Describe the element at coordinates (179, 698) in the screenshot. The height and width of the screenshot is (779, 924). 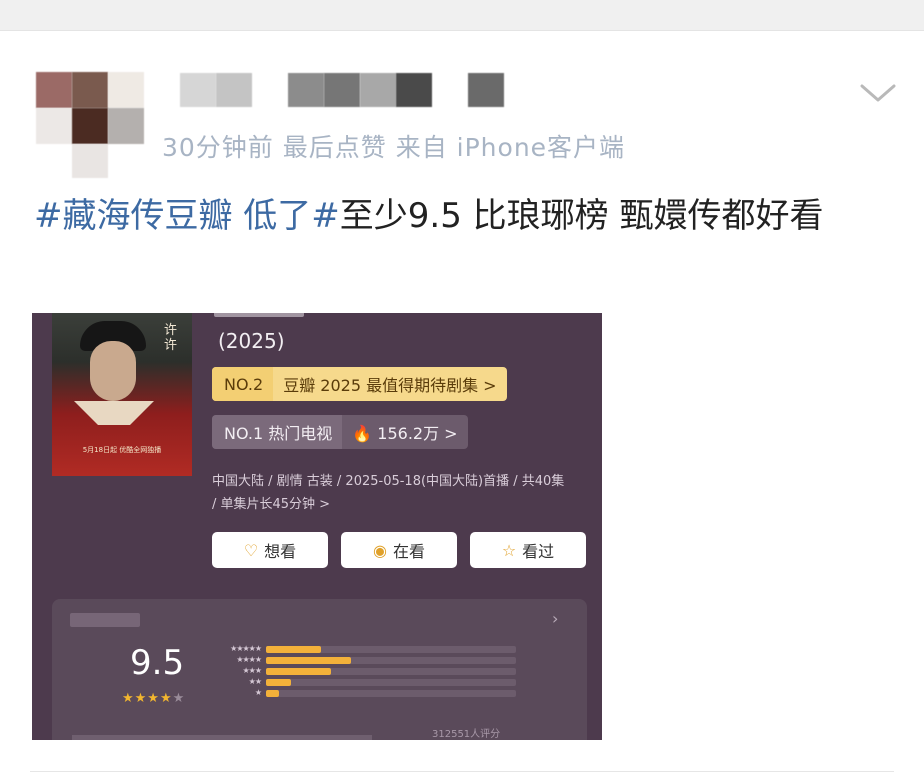
I see `stars-empty: ★` at that location.